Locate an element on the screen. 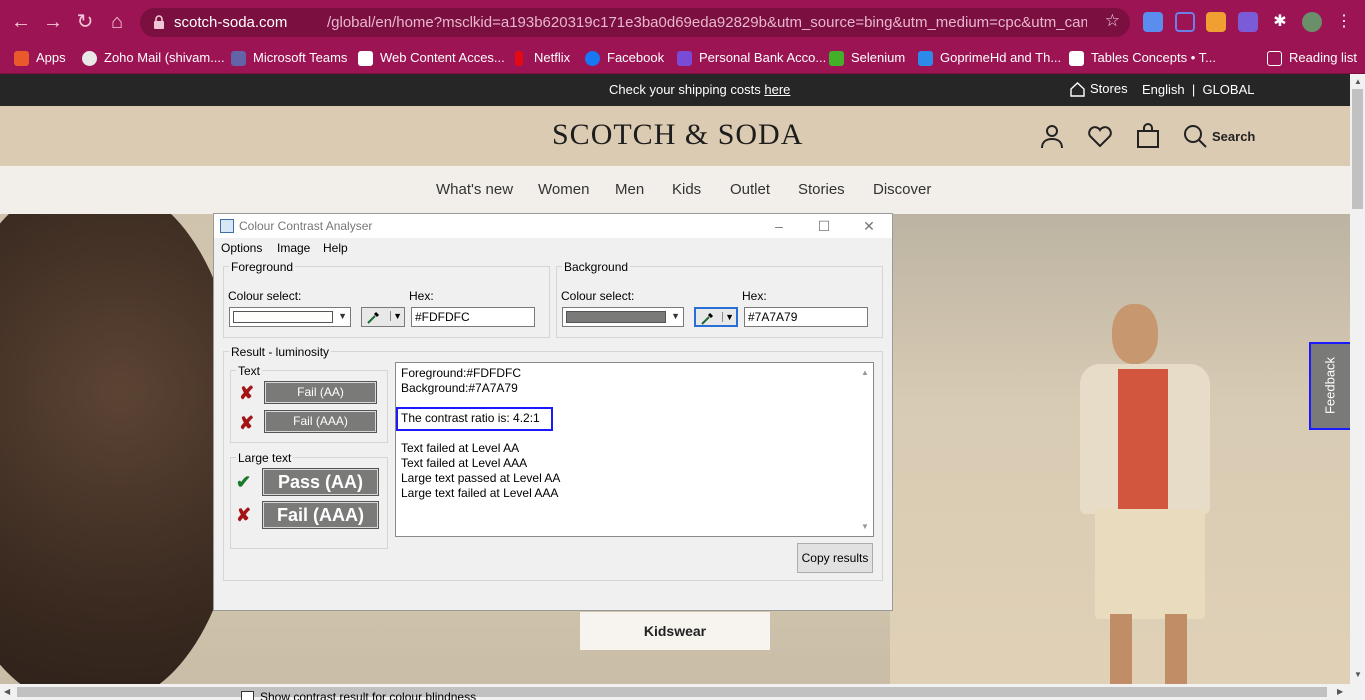 This screenshot has height=700, width=1365. bookmark-microsoft-teams: Microsoft Teams is located at coordinates (289, 58).